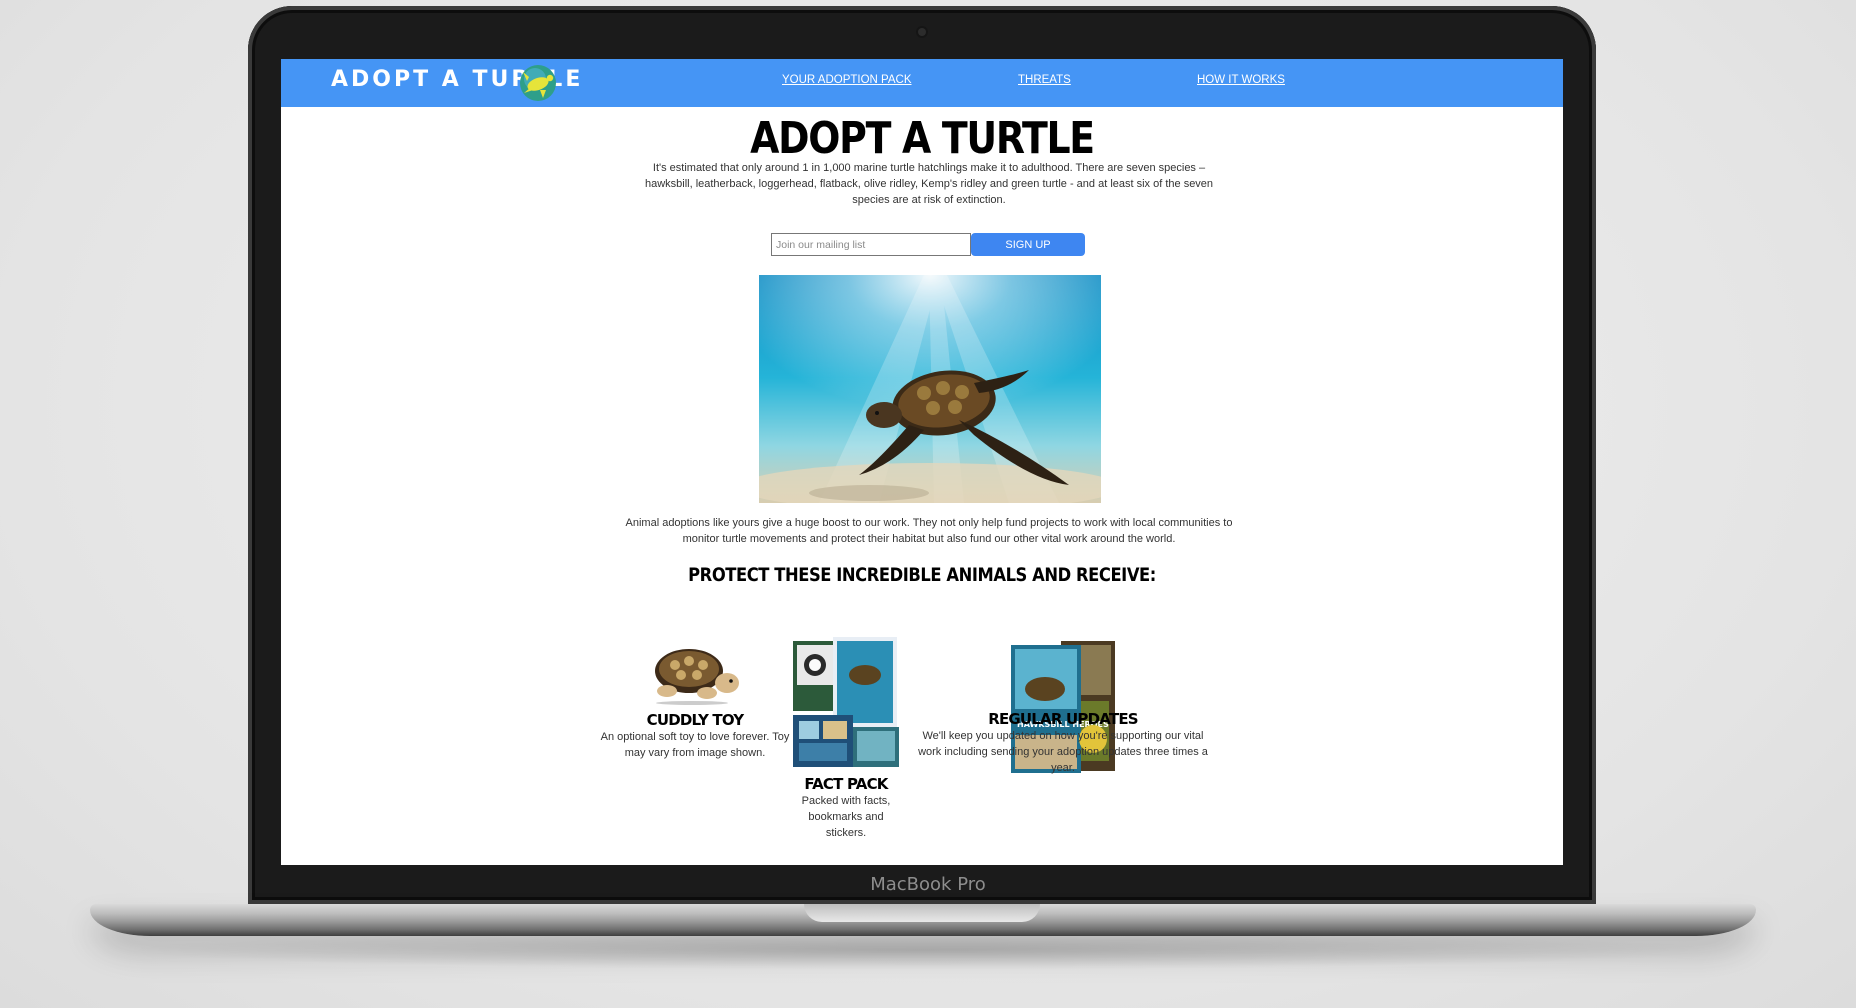 The image size is (1856, 1008). I want to click on laptop-base, so click(923, 920).